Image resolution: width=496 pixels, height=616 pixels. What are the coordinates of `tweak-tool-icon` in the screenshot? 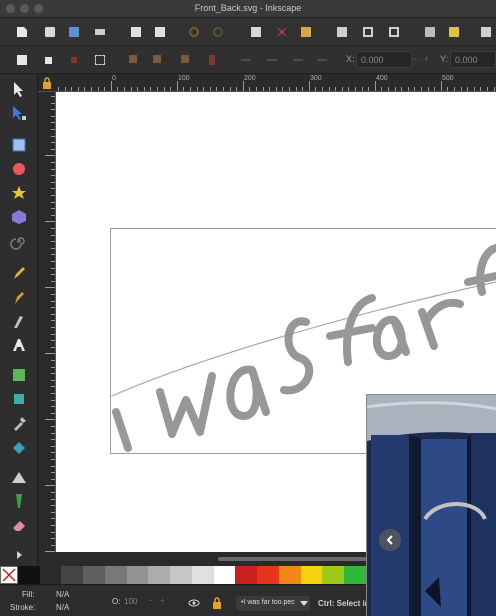 It's located at (19, 399).